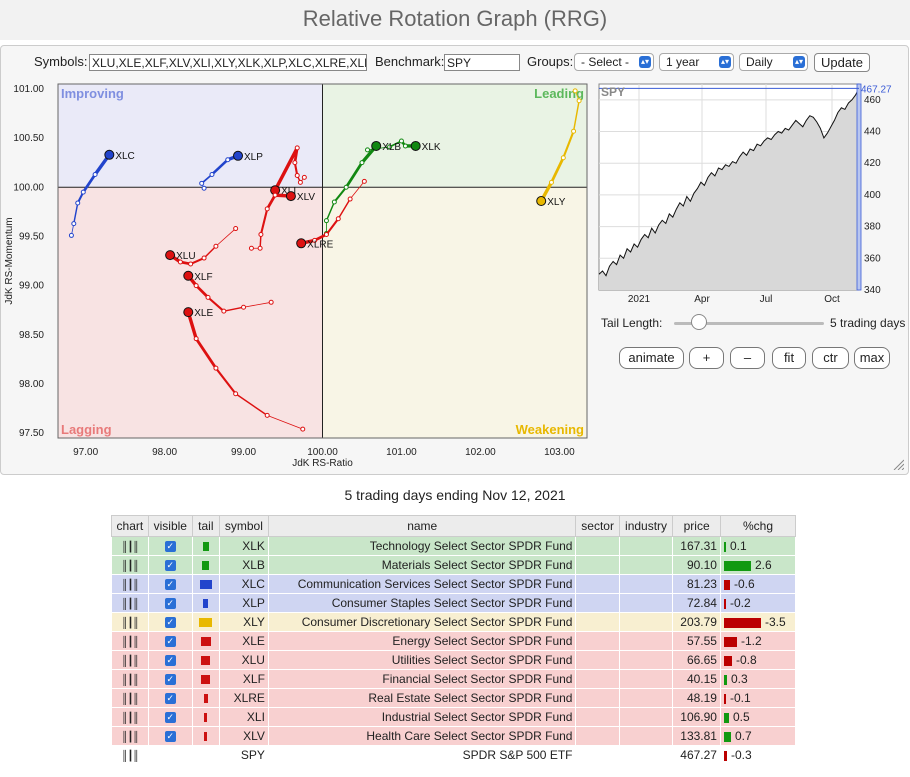  I want to click on head-point-xlp, so click(238, 155).